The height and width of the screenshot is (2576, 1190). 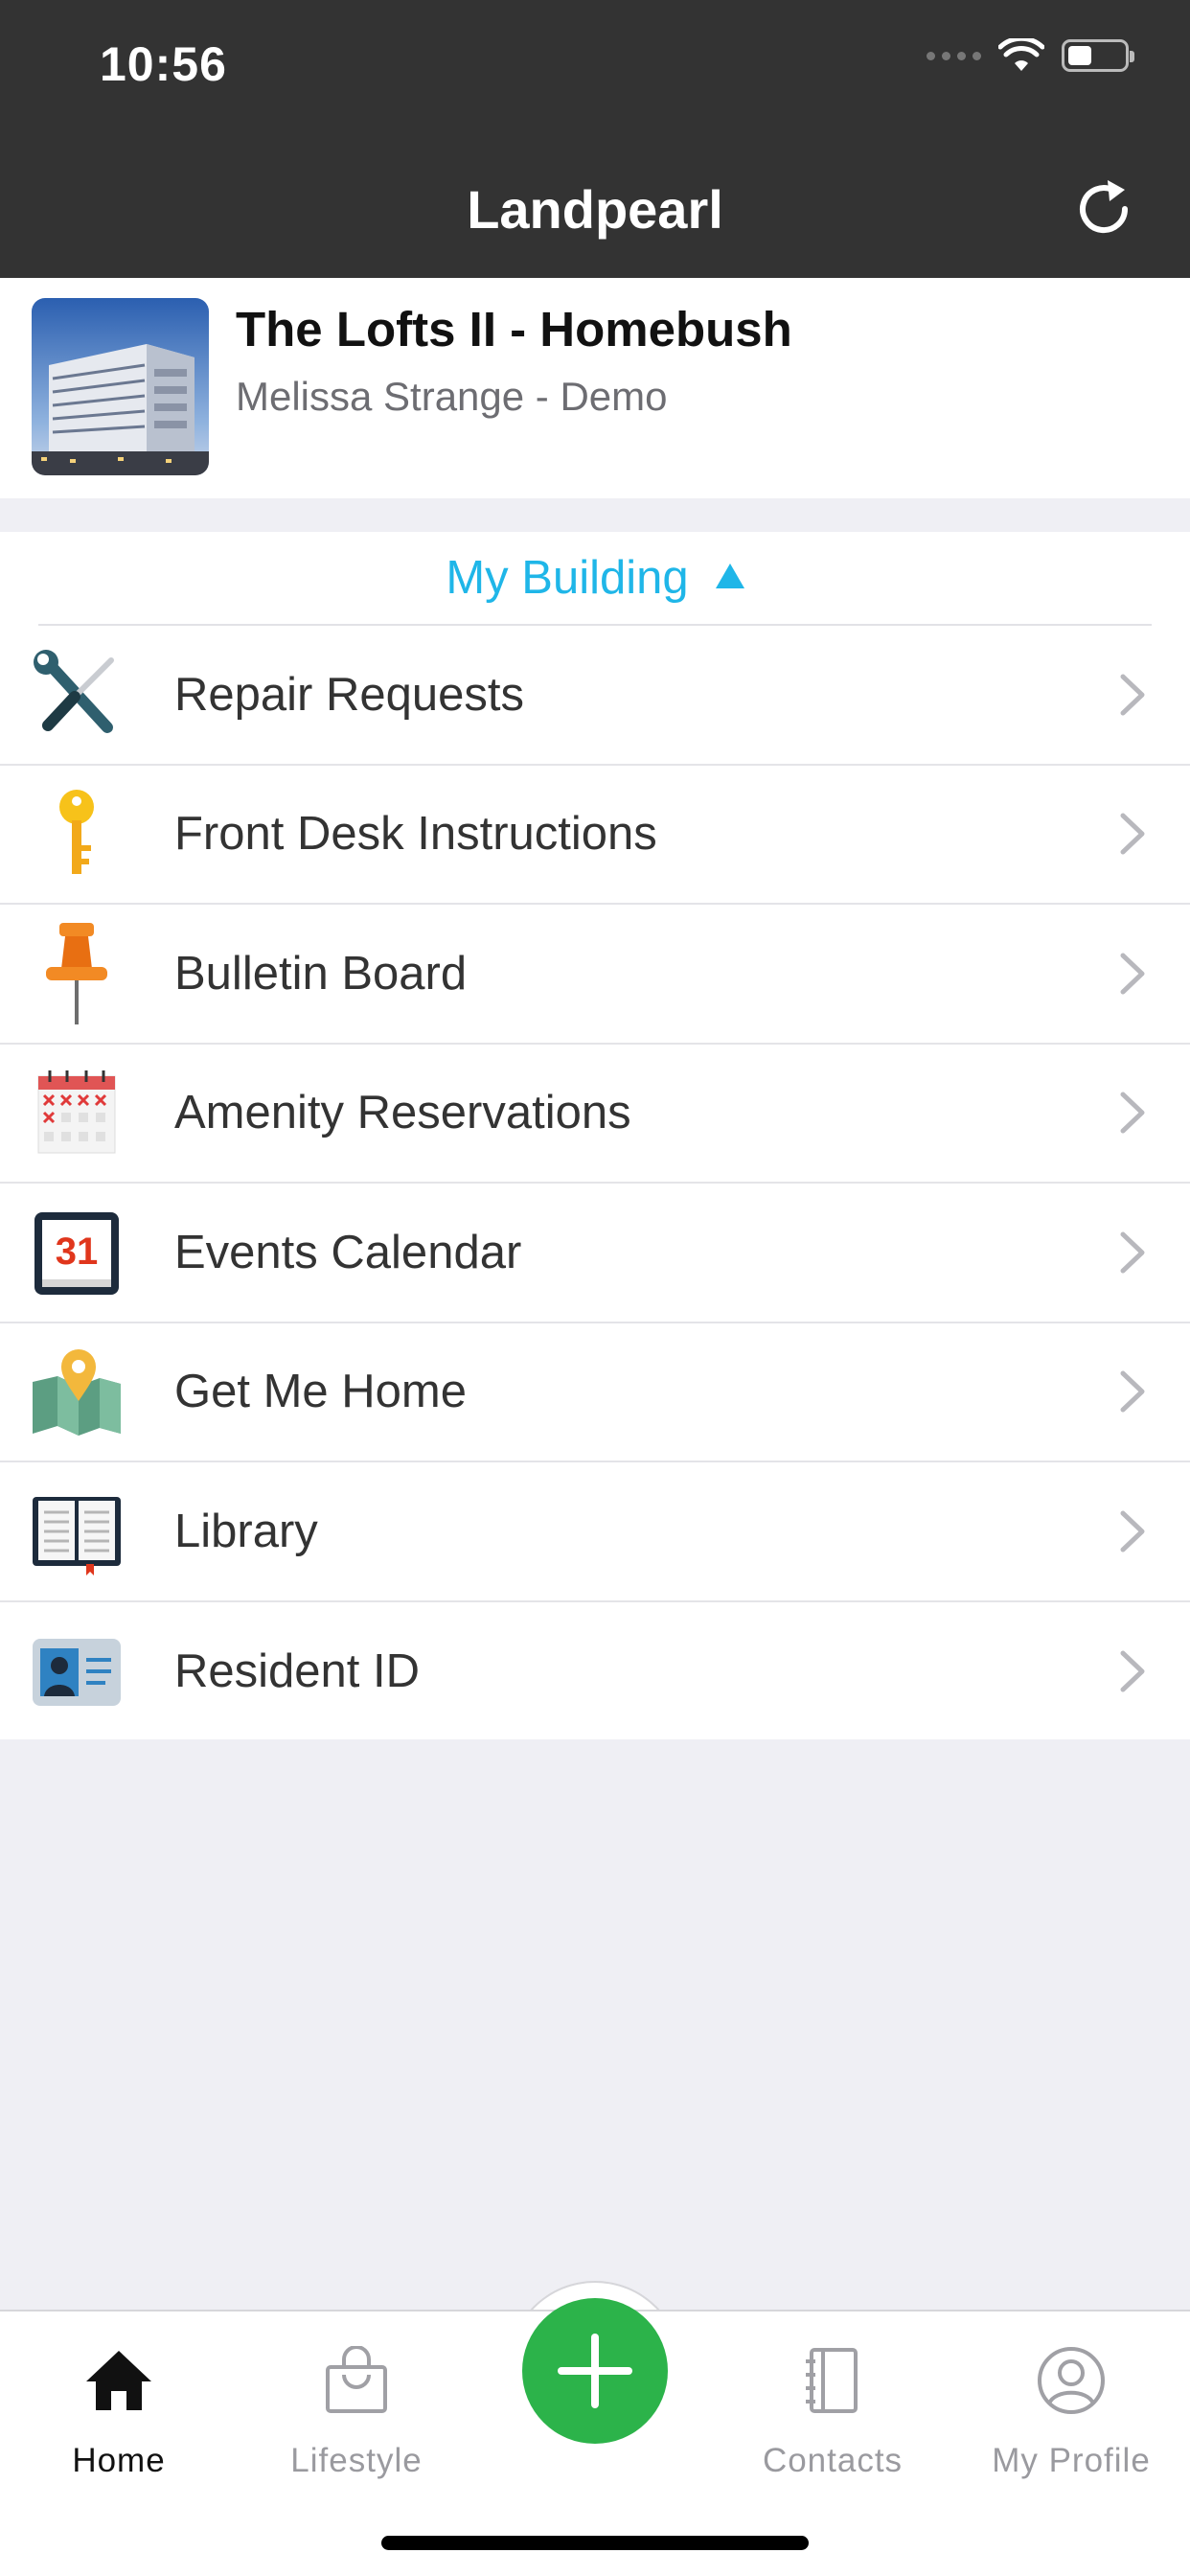 I want to click on tab-label: Contacts, so click(x=833, y=2460).